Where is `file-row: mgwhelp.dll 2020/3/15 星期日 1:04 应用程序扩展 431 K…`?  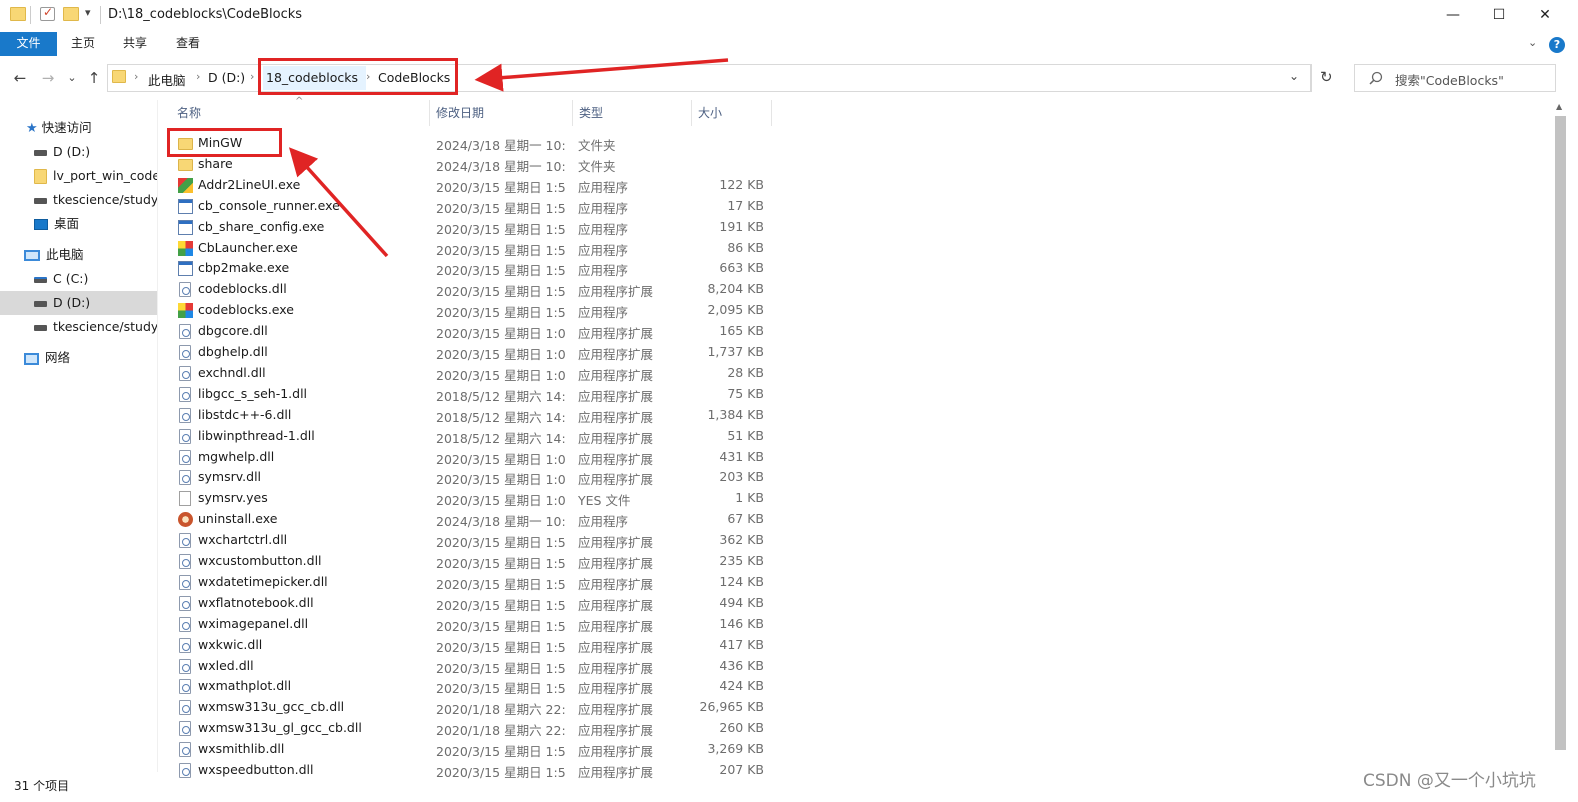 file-row: mgwhelp.dll 2020/3/15 星期日 1:04 应用程序扩展 431 K… is located at coordinates (472, 457).